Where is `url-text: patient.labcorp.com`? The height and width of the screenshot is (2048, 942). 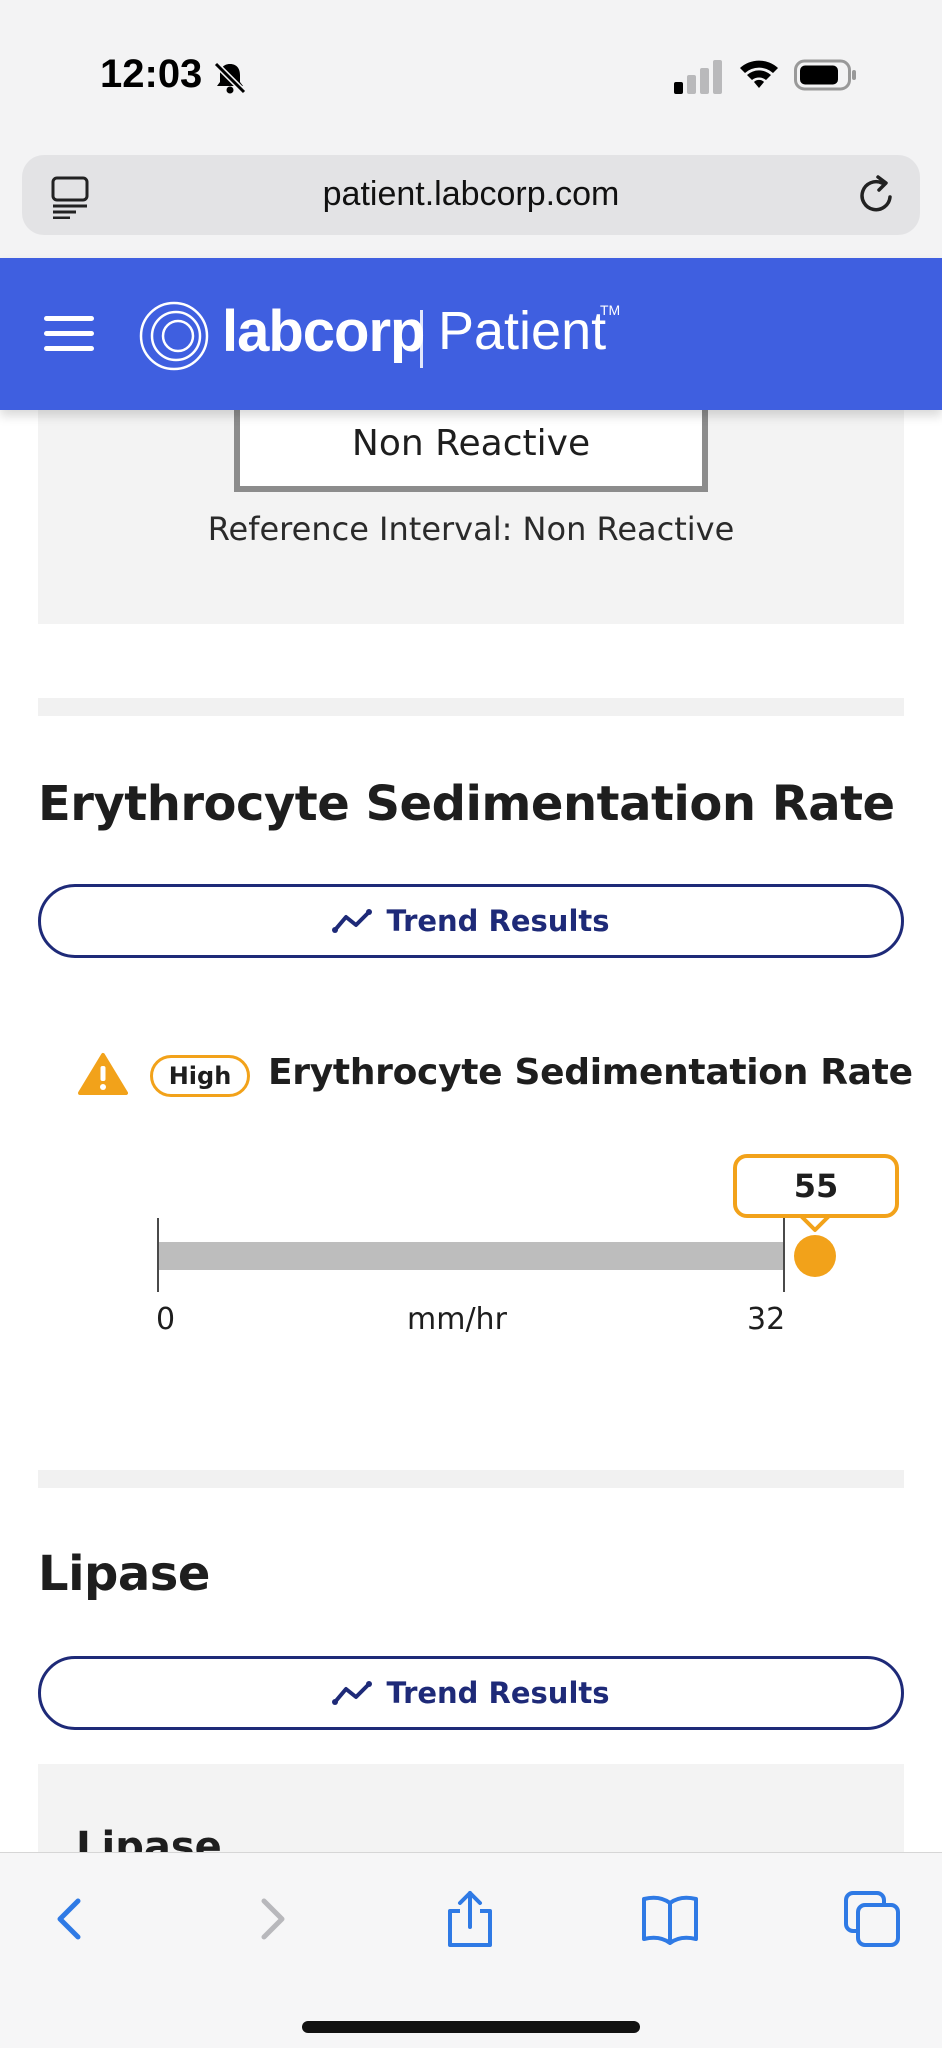 url-text: patient.labcorp.com is located at coordinates (471, 194).